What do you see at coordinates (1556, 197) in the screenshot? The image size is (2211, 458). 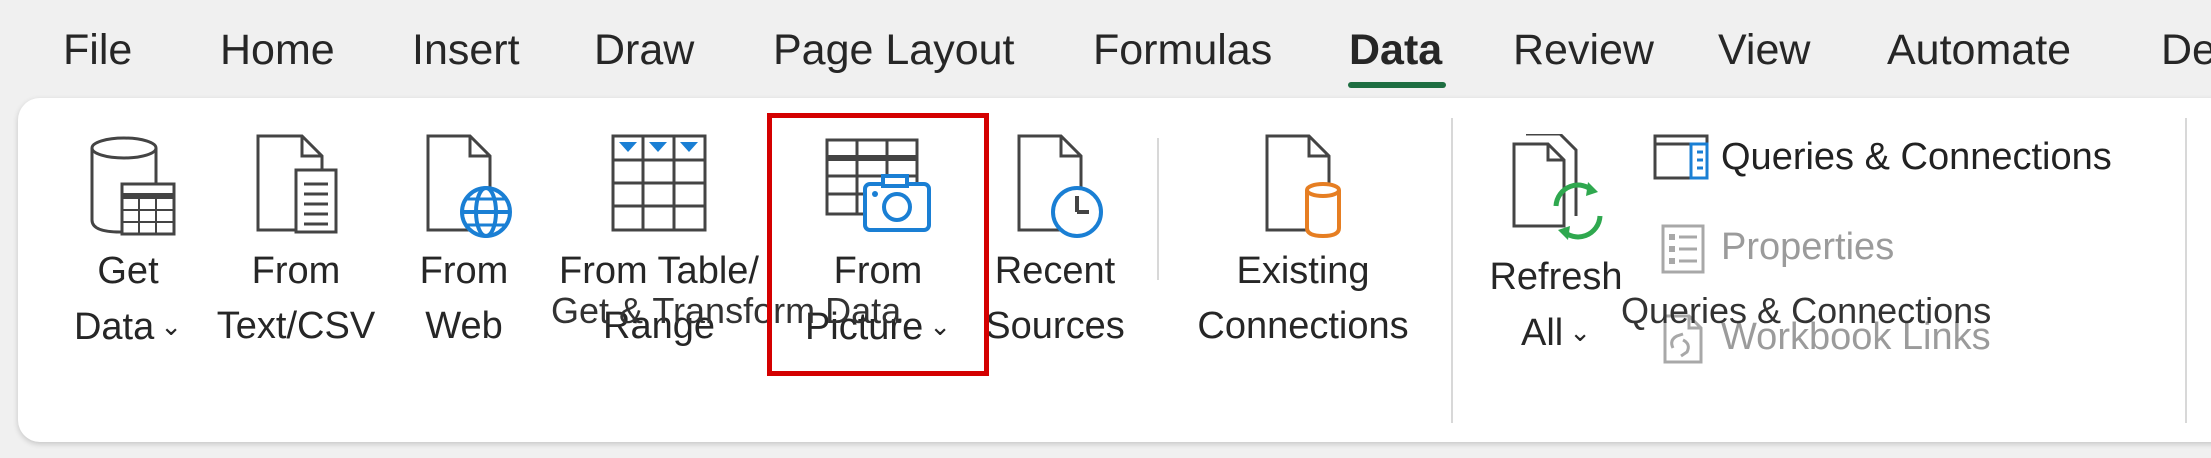 I see `refresh-icon` at bounding box center [1556, 197].